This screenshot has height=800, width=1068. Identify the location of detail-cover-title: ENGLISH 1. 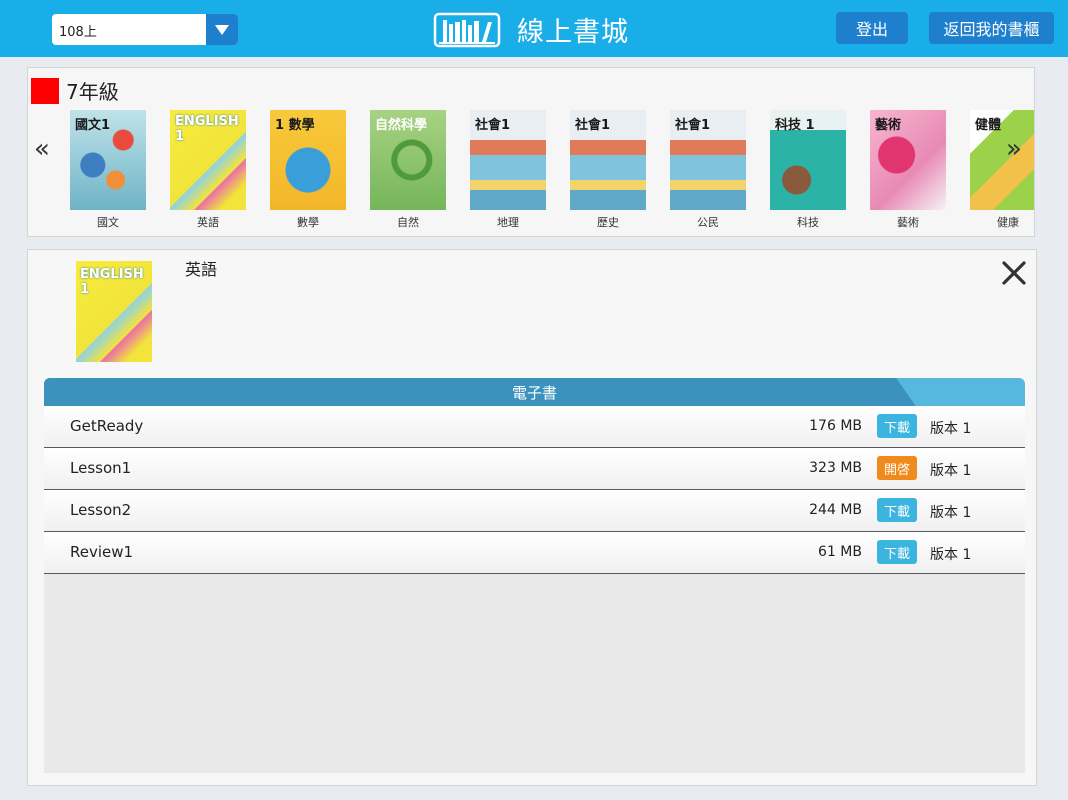
(112, 282).